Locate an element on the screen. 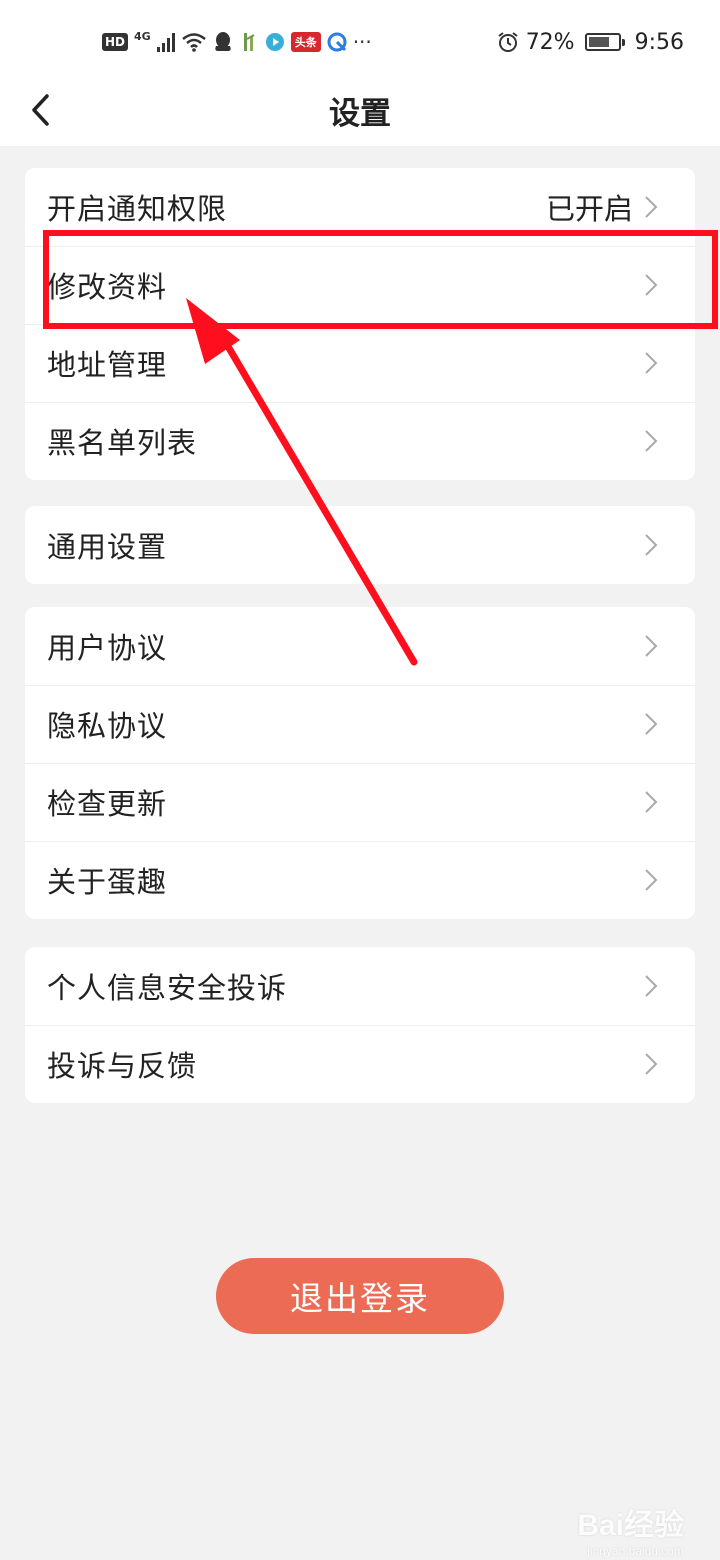 This screenshot has height=1560, width=720. watermark: Bai经验 jingyan.baidu.com is located at coordinates (630, 1529).